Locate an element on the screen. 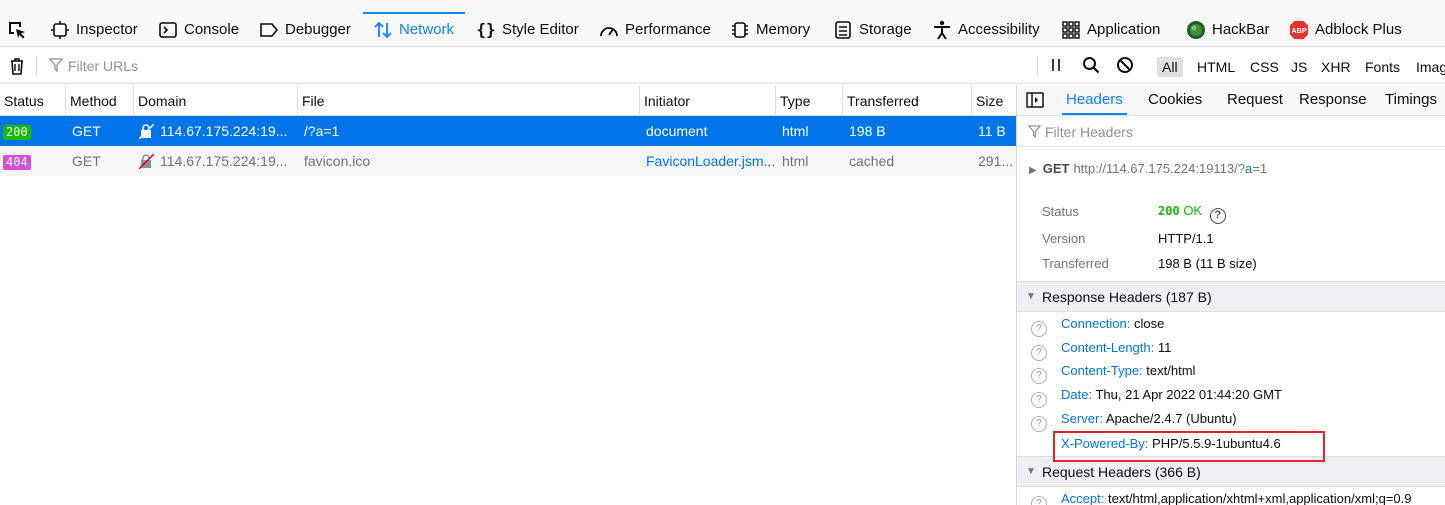  tab-timings: Timings is located at coordinates (1411, 100).